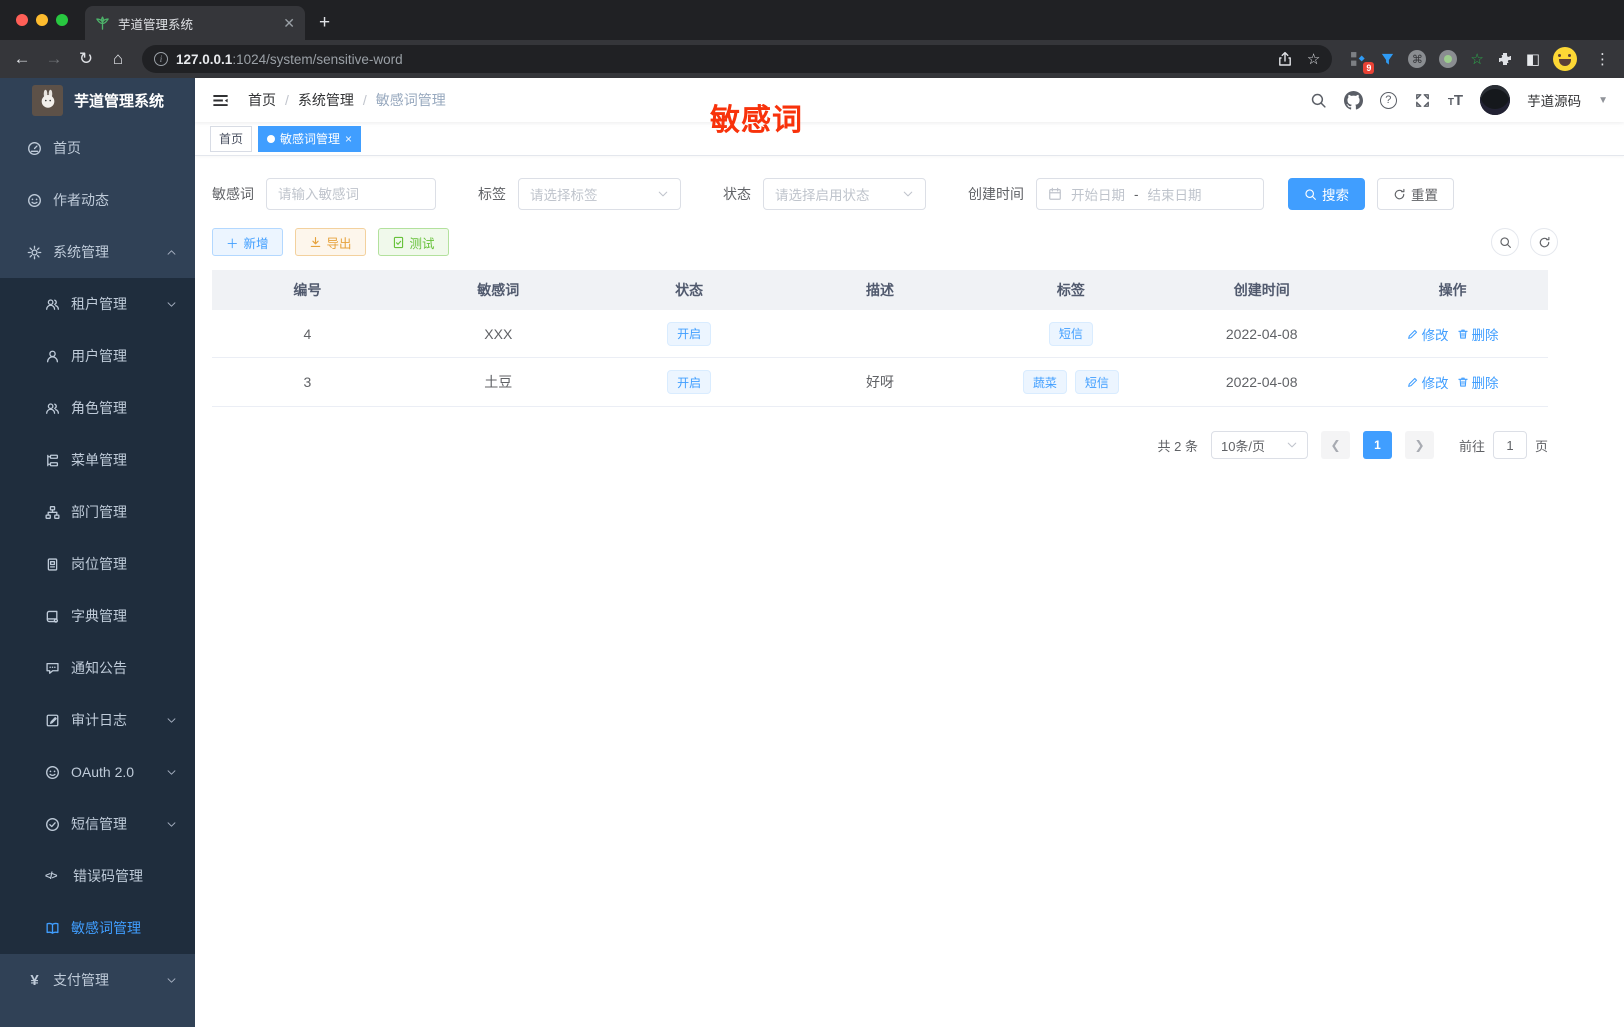 This screenshot has width=1624, height=1027. Describe the element at coordinates (492, 194) in the screenshot. I see `tag-label: 标签` at that location.